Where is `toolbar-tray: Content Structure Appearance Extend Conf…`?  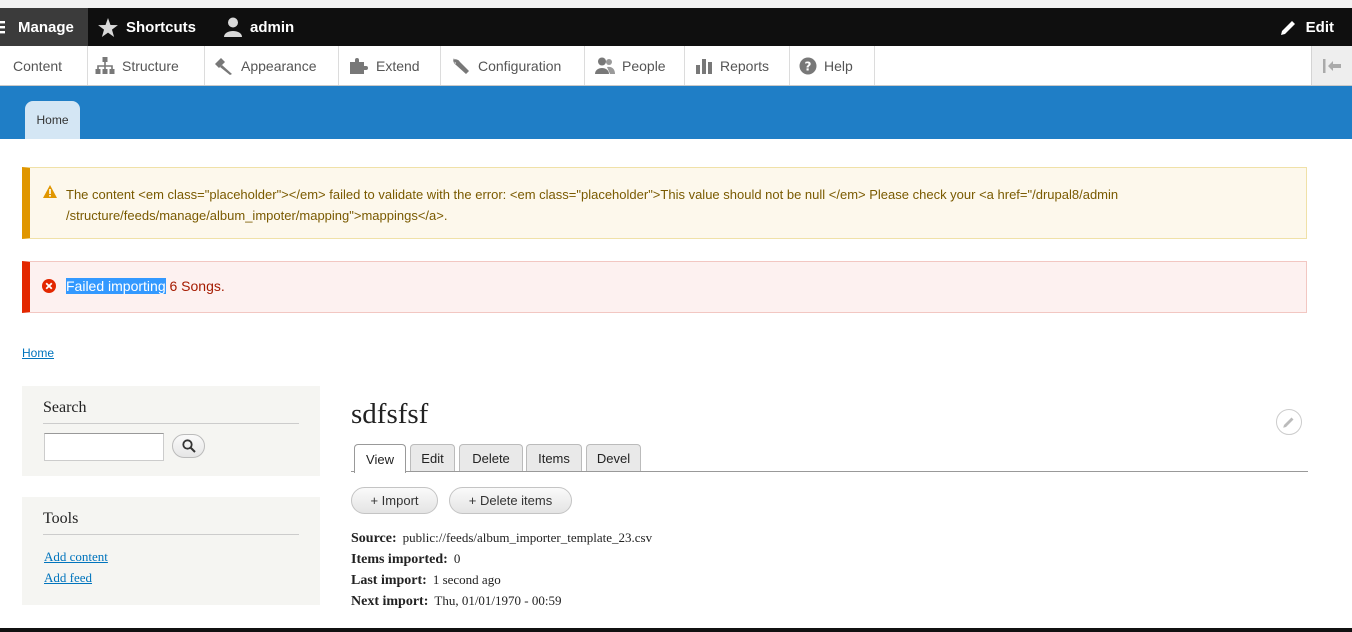 toolbar-tray: Content Structure Appearance Extend Conf… is located at coordinates (676, 66).